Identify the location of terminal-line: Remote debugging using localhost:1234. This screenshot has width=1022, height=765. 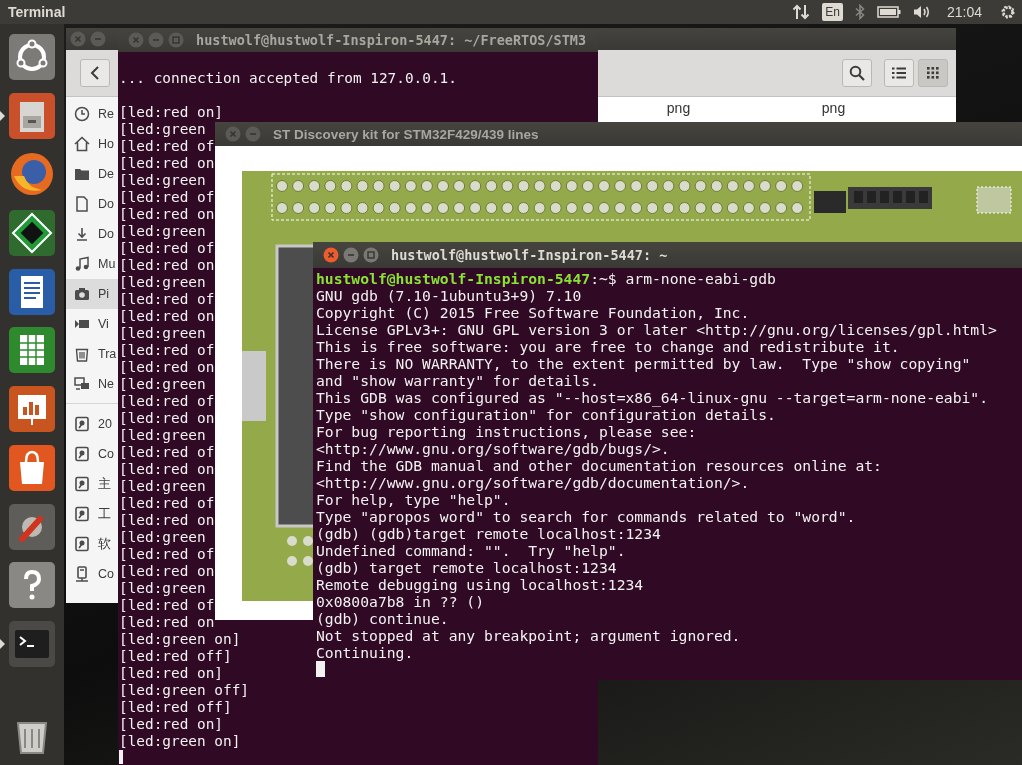
(480, 584).